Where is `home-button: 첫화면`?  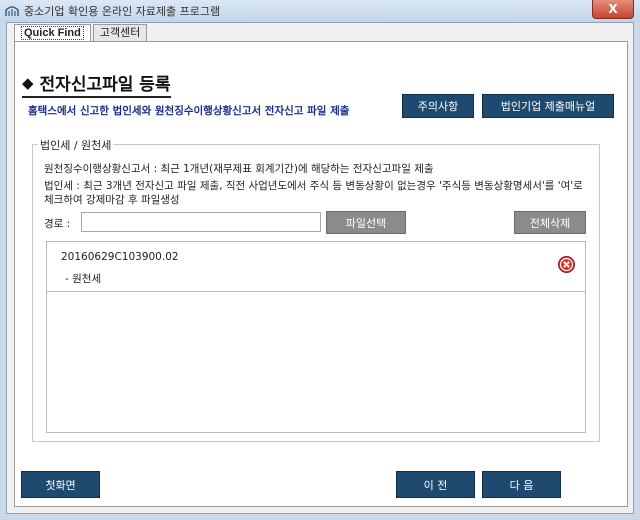
home-button: 첫화면 is located at coordinates (60, 484).